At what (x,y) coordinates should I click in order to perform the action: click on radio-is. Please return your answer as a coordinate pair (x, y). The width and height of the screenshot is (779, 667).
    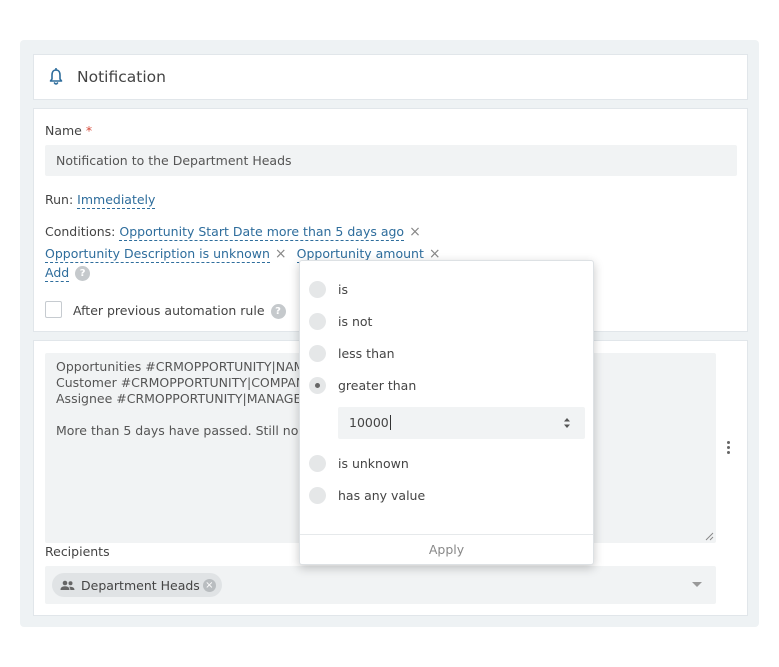
    Looking at the image, I should click on (317, 289).